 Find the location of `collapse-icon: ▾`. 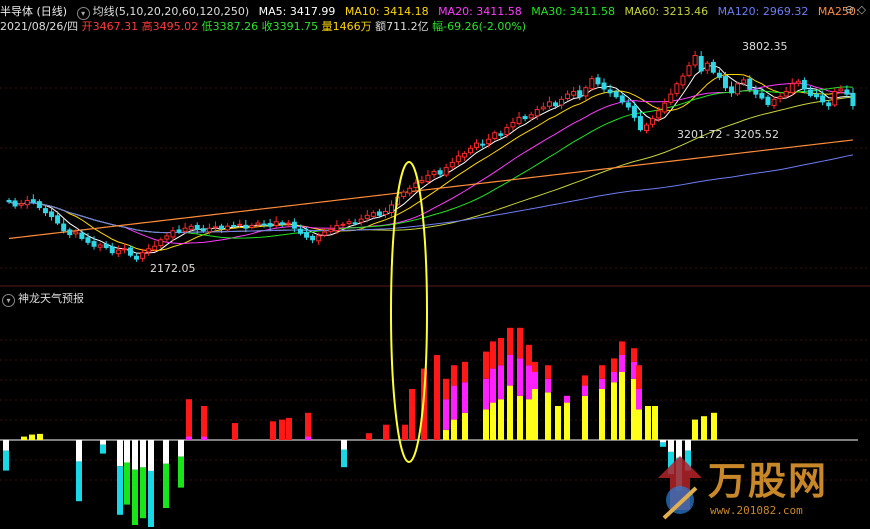

collapse-icon: ▾ is located at coordinates (8, 300).